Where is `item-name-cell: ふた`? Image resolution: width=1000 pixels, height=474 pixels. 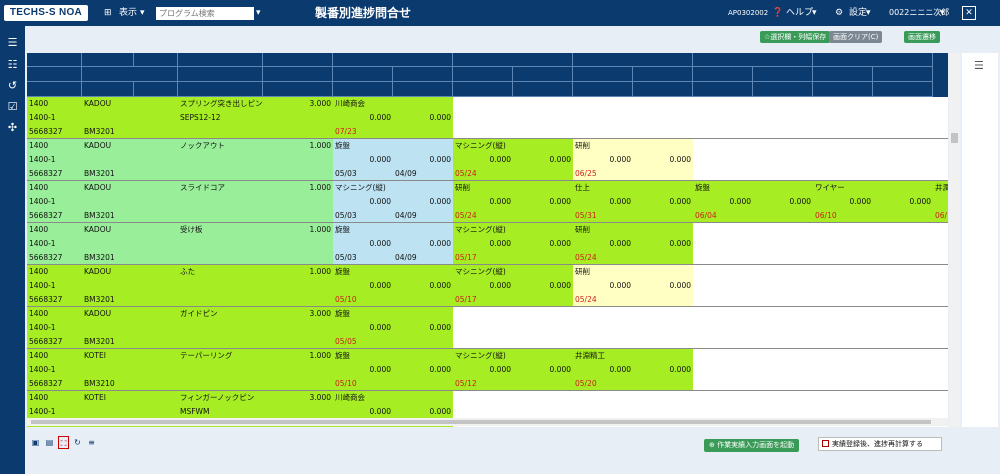 item-name-cell: ふた is located at coordinates (220, 272).